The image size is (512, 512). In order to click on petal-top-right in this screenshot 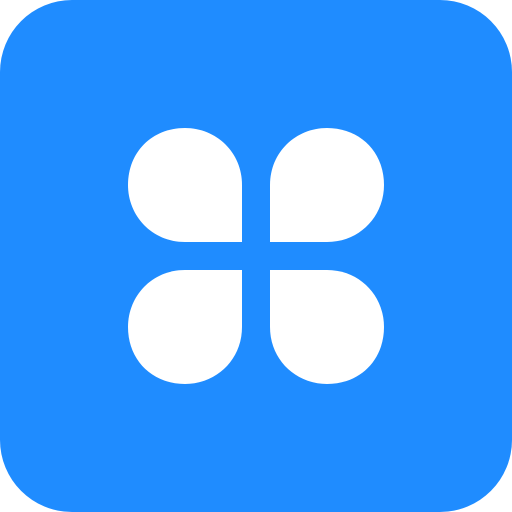, I will do `click(327, 185)`.